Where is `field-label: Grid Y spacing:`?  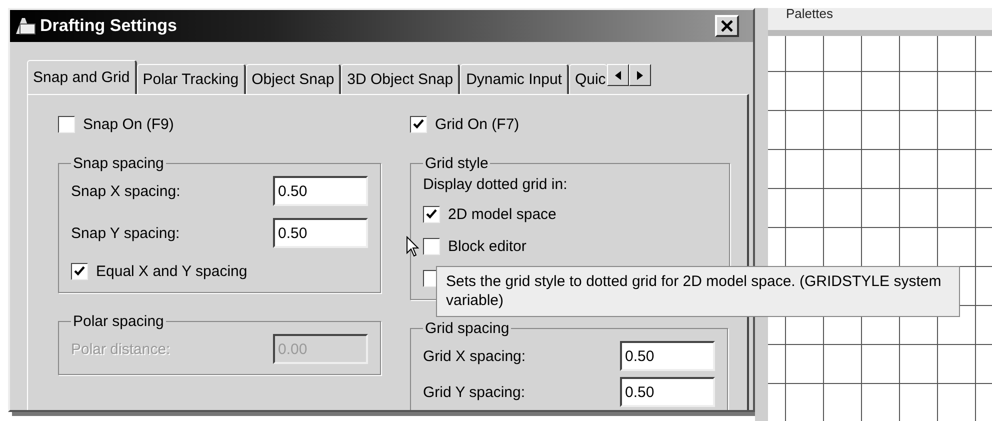
field-label: Grid Y spacing: is located at coordinates (474, 392).